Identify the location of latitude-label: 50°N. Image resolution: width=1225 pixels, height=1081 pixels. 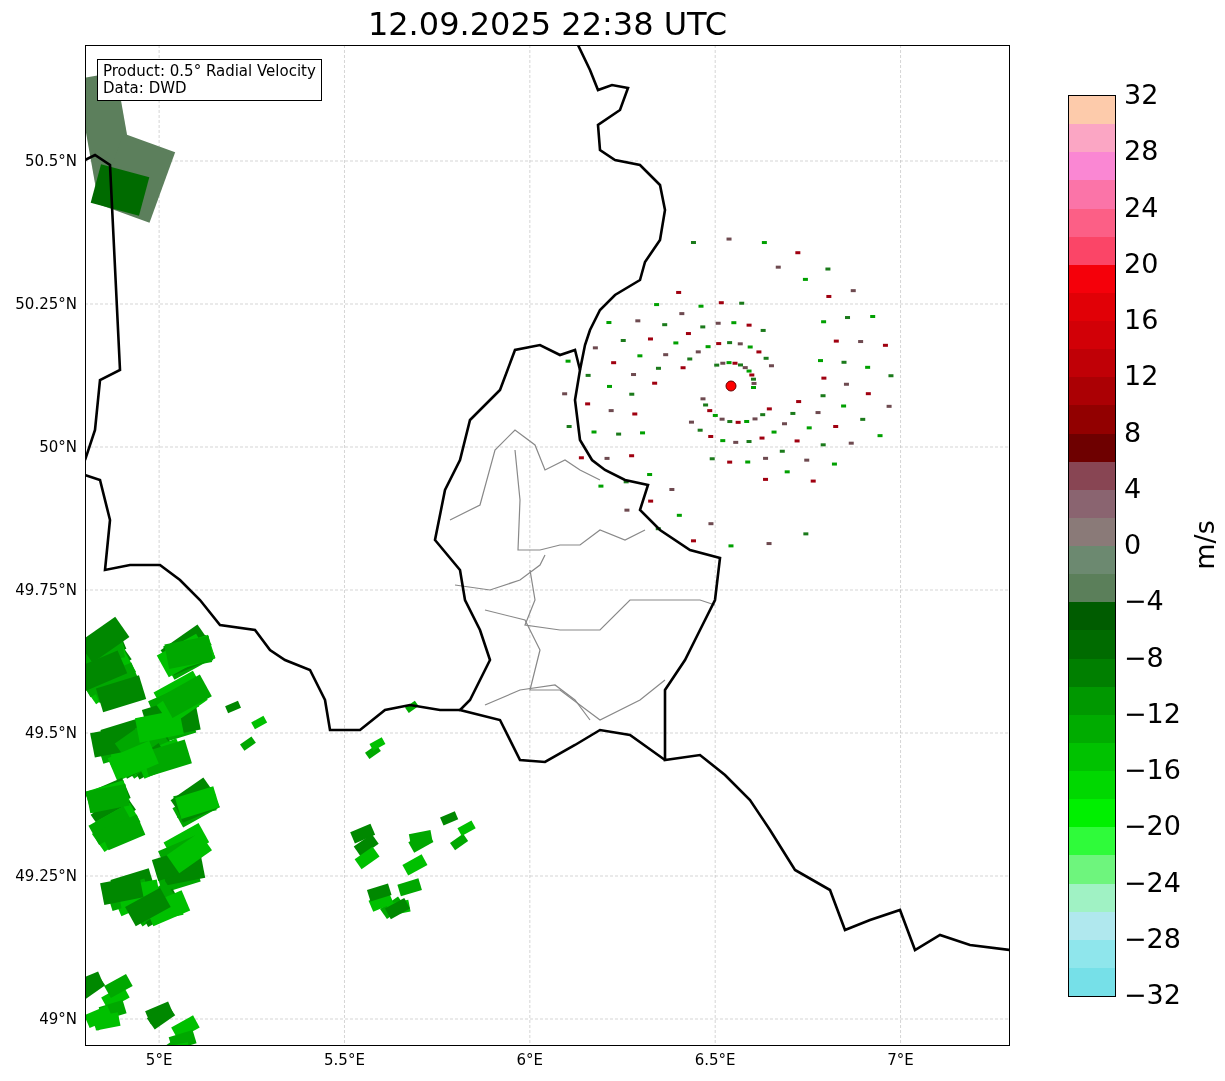
(58, 447).